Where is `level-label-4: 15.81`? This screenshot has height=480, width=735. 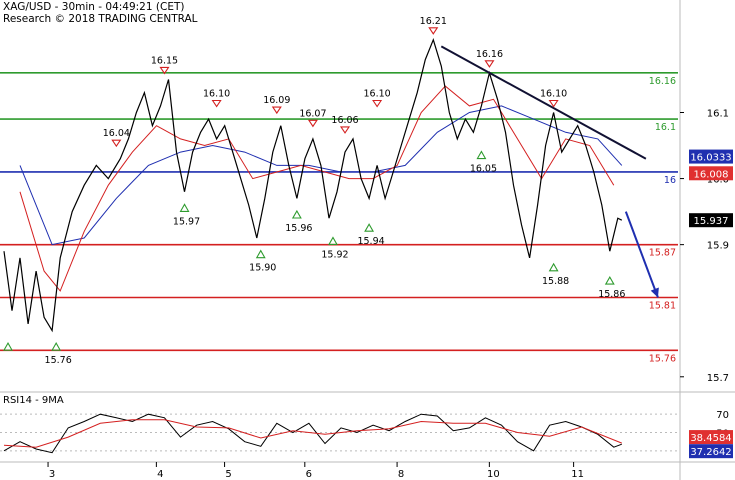 level-label-4: 15.81 is located at coordinates (662, 306).